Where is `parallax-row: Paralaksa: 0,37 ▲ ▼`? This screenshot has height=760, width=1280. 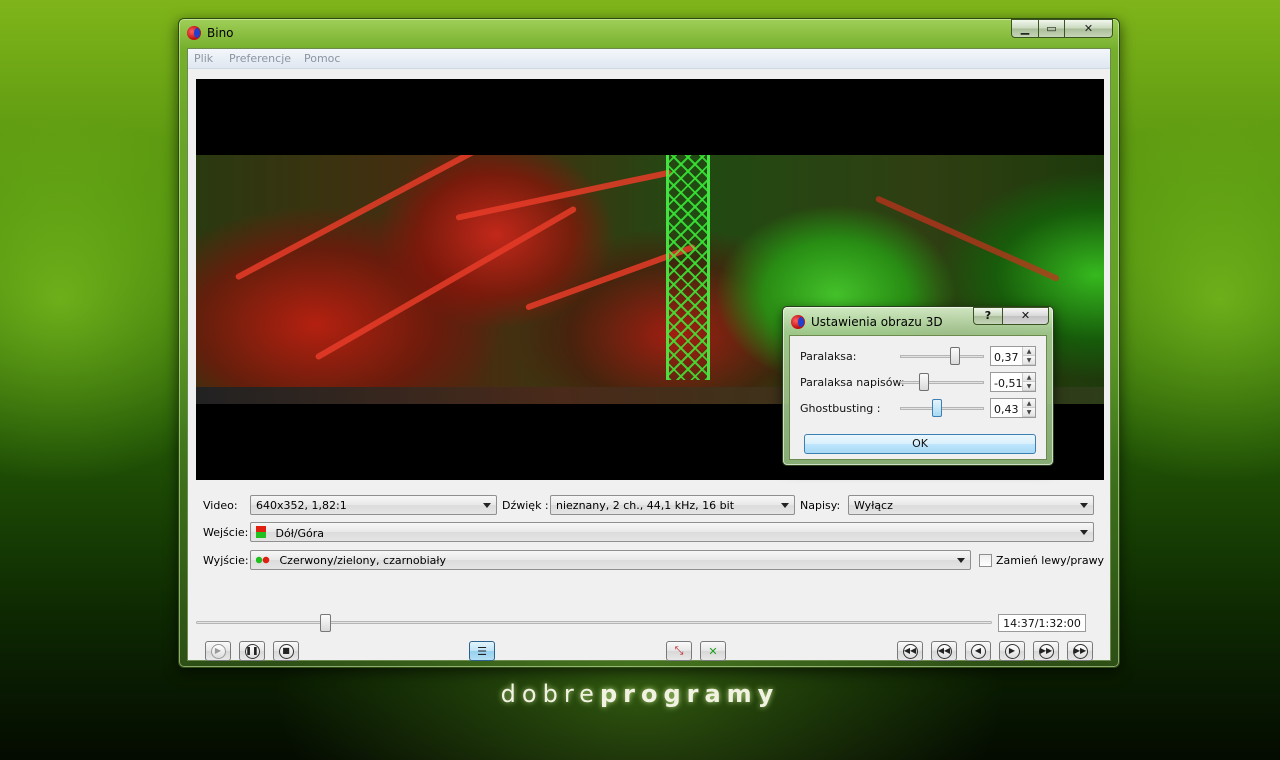
parallax-row: Paralaksa: 0,37 ▲ ▼ is located at coordinates (920, 356).